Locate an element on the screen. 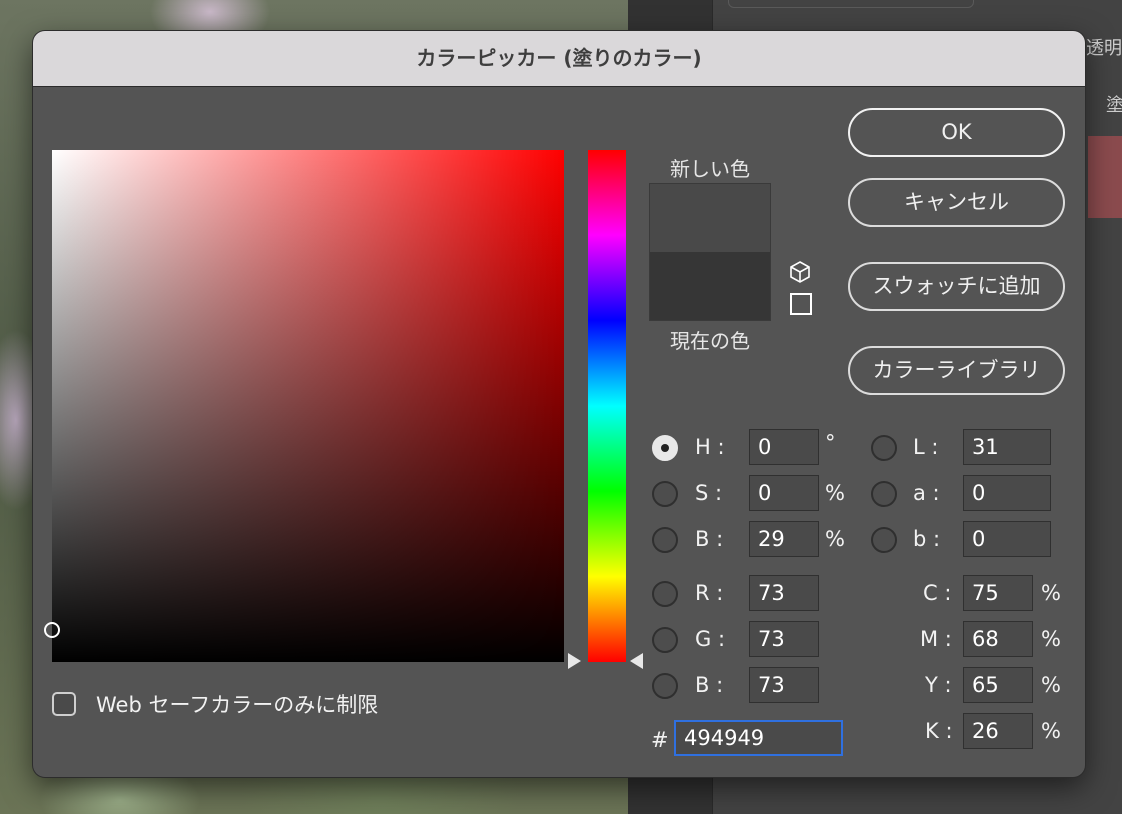 This screenshot has height=814, width=1122. k-unit: % is located at coordinates (1051, 731).